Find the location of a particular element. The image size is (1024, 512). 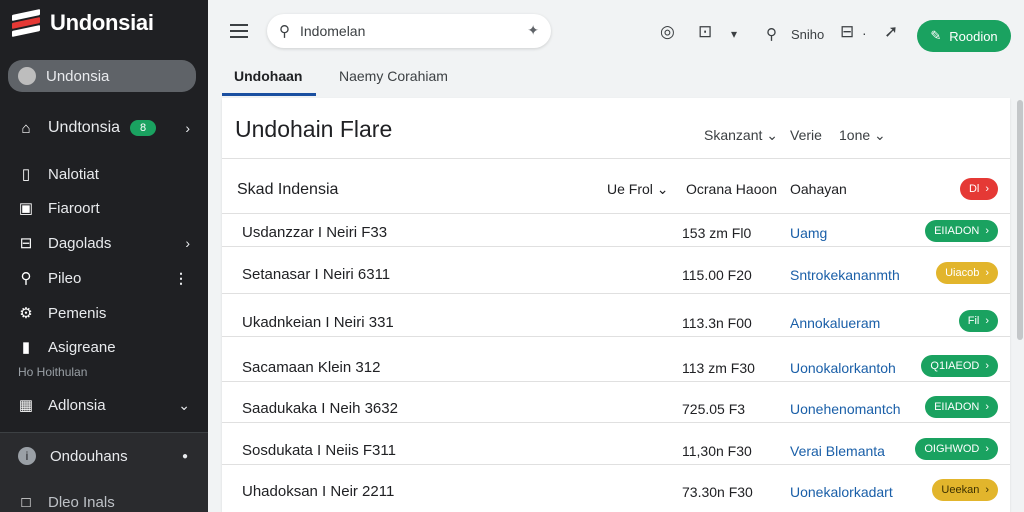

sidebar-item-pemenis: ⚙ Pemenis is located at coordinates (104, 313).